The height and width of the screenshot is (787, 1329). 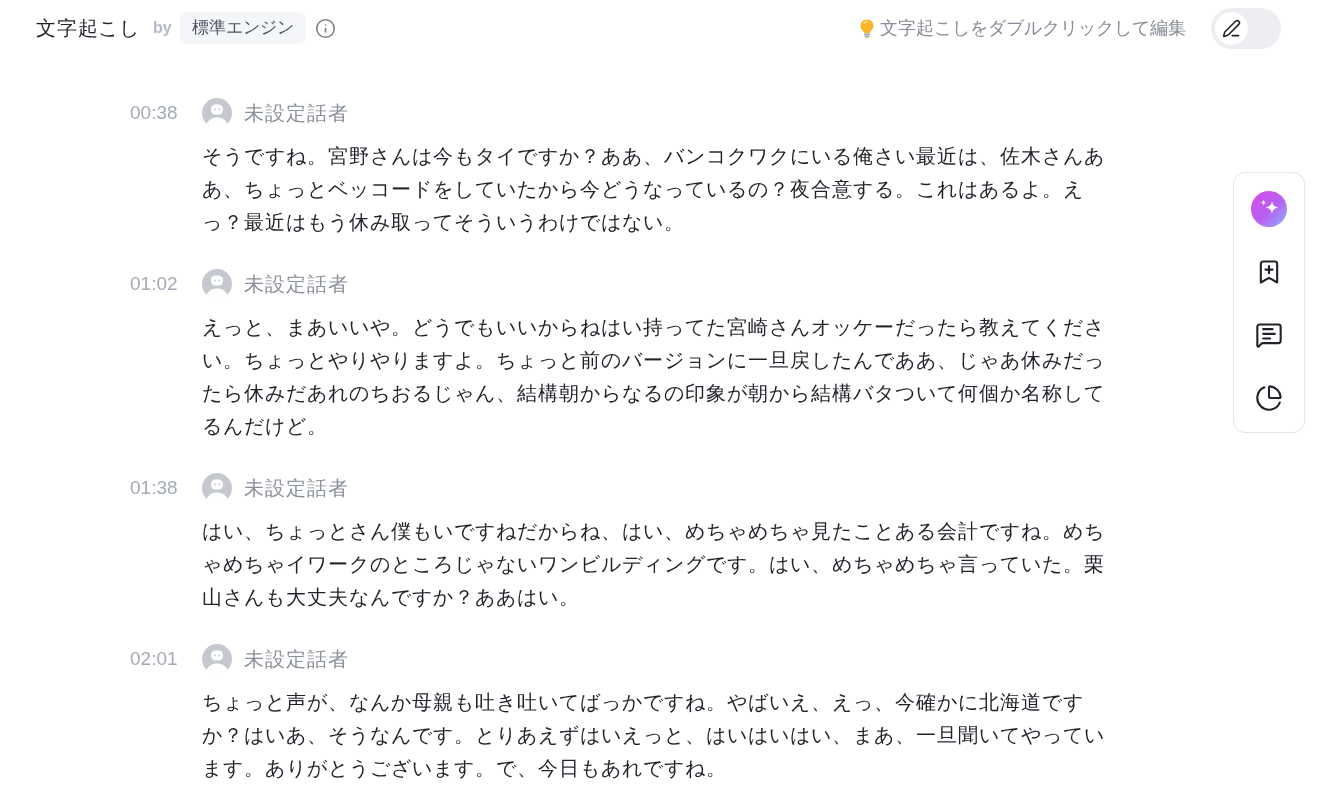 What do you see at coordinates (1246, 28) in the screenshot?
I see `edit-toggle` at bounding box center [1246, 28].